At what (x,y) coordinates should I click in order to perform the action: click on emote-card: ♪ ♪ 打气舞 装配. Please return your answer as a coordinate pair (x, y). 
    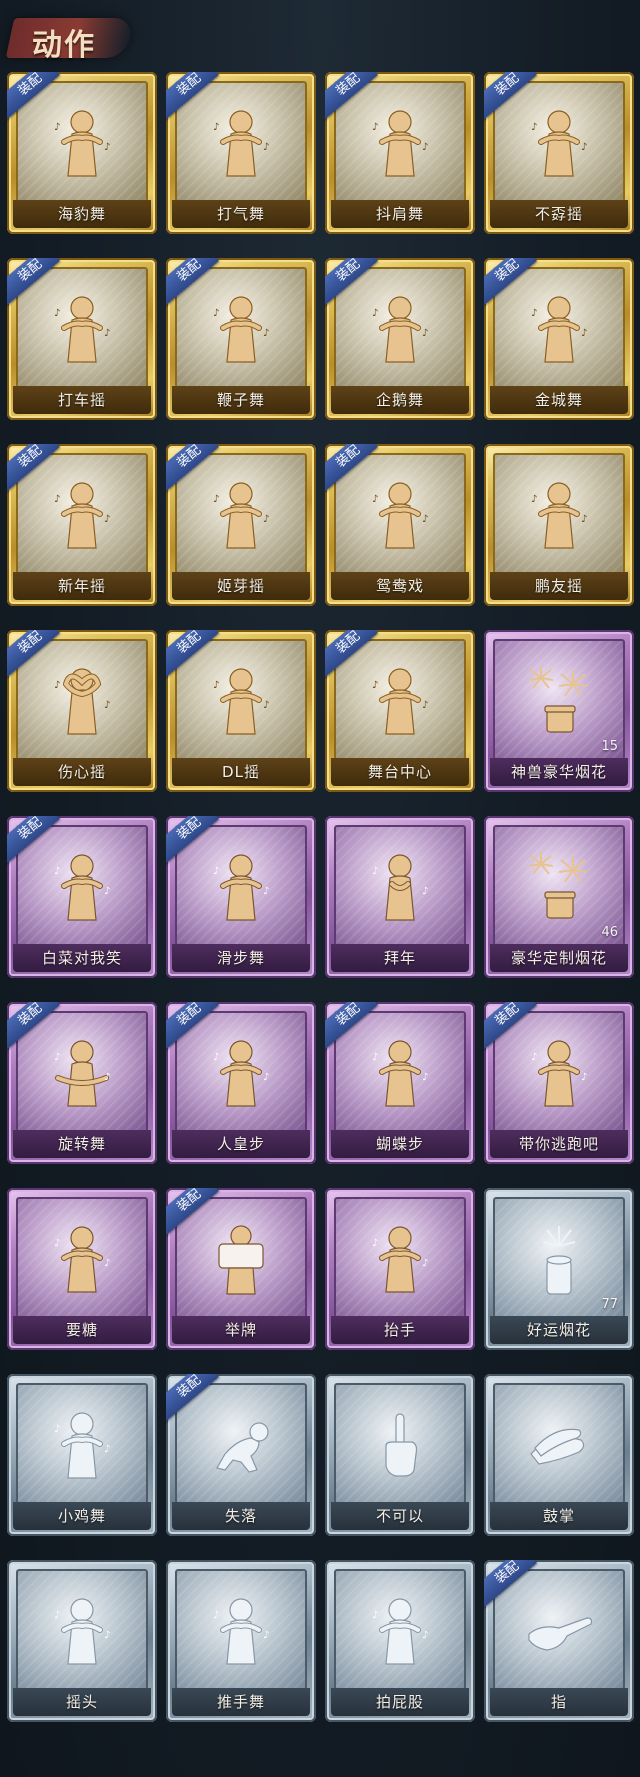
    Looking at the image, I should click on (241, 153).